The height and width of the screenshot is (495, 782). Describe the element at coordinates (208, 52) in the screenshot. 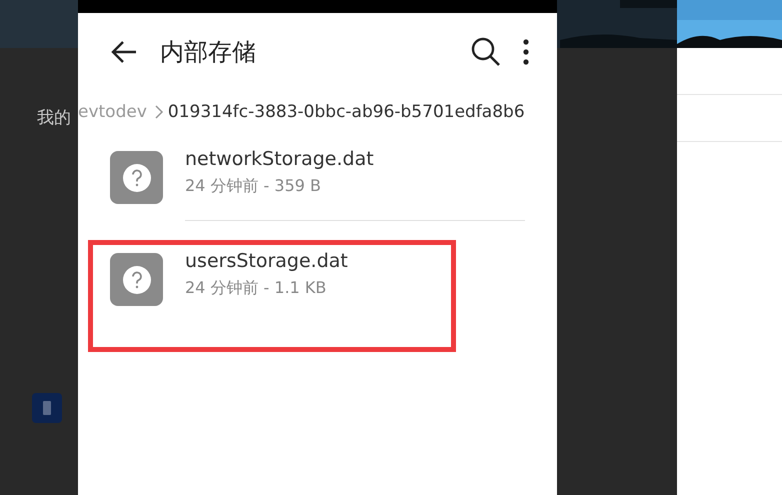

I see `screen-title: 内部存储` at that location.